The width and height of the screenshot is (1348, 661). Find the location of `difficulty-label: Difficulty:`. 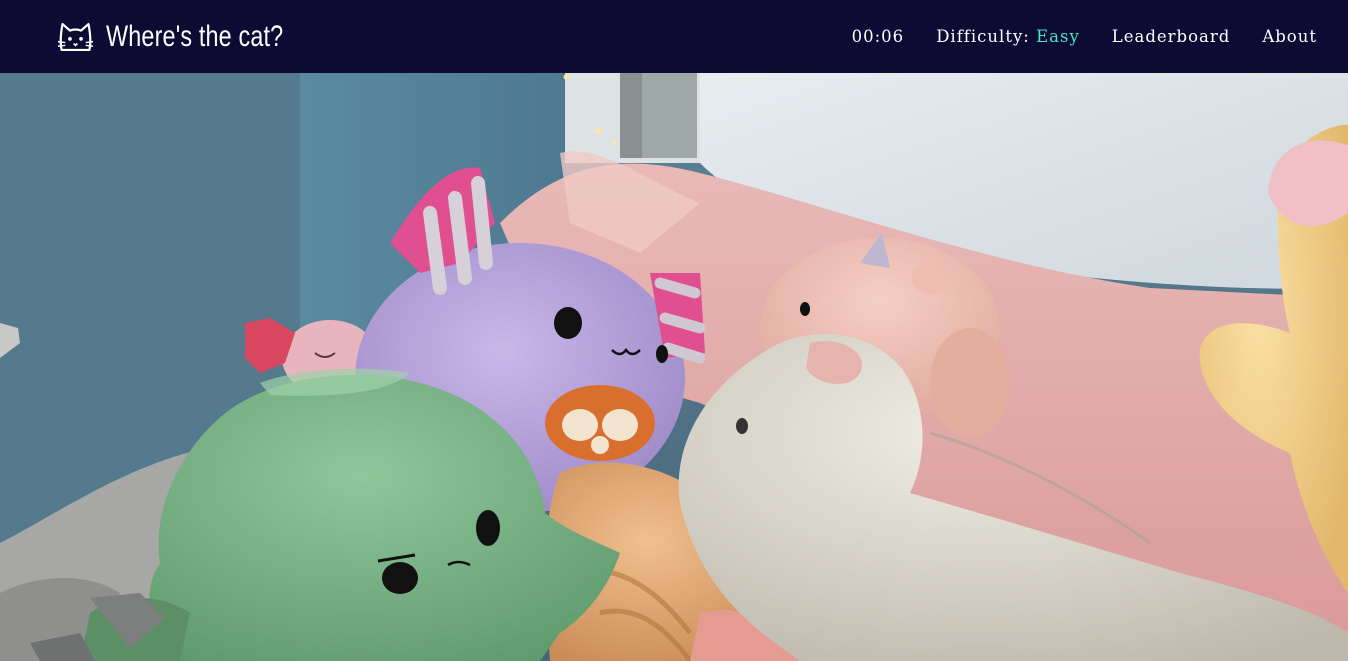

difficulty-label: Difficulty: is located at coordinates (983, 36).